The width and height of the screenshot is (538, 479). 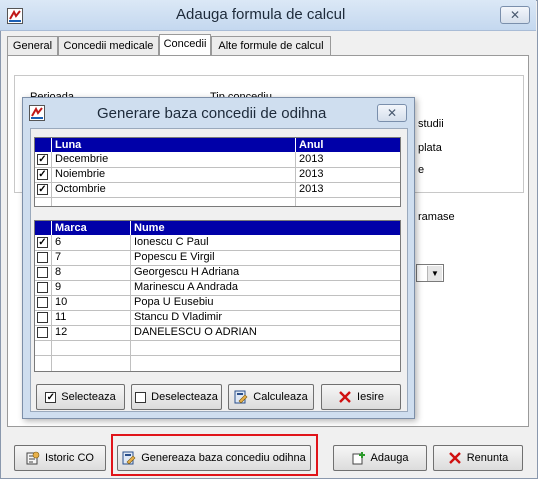 I want to click on tab-general: General, so click(x=32, y=46).